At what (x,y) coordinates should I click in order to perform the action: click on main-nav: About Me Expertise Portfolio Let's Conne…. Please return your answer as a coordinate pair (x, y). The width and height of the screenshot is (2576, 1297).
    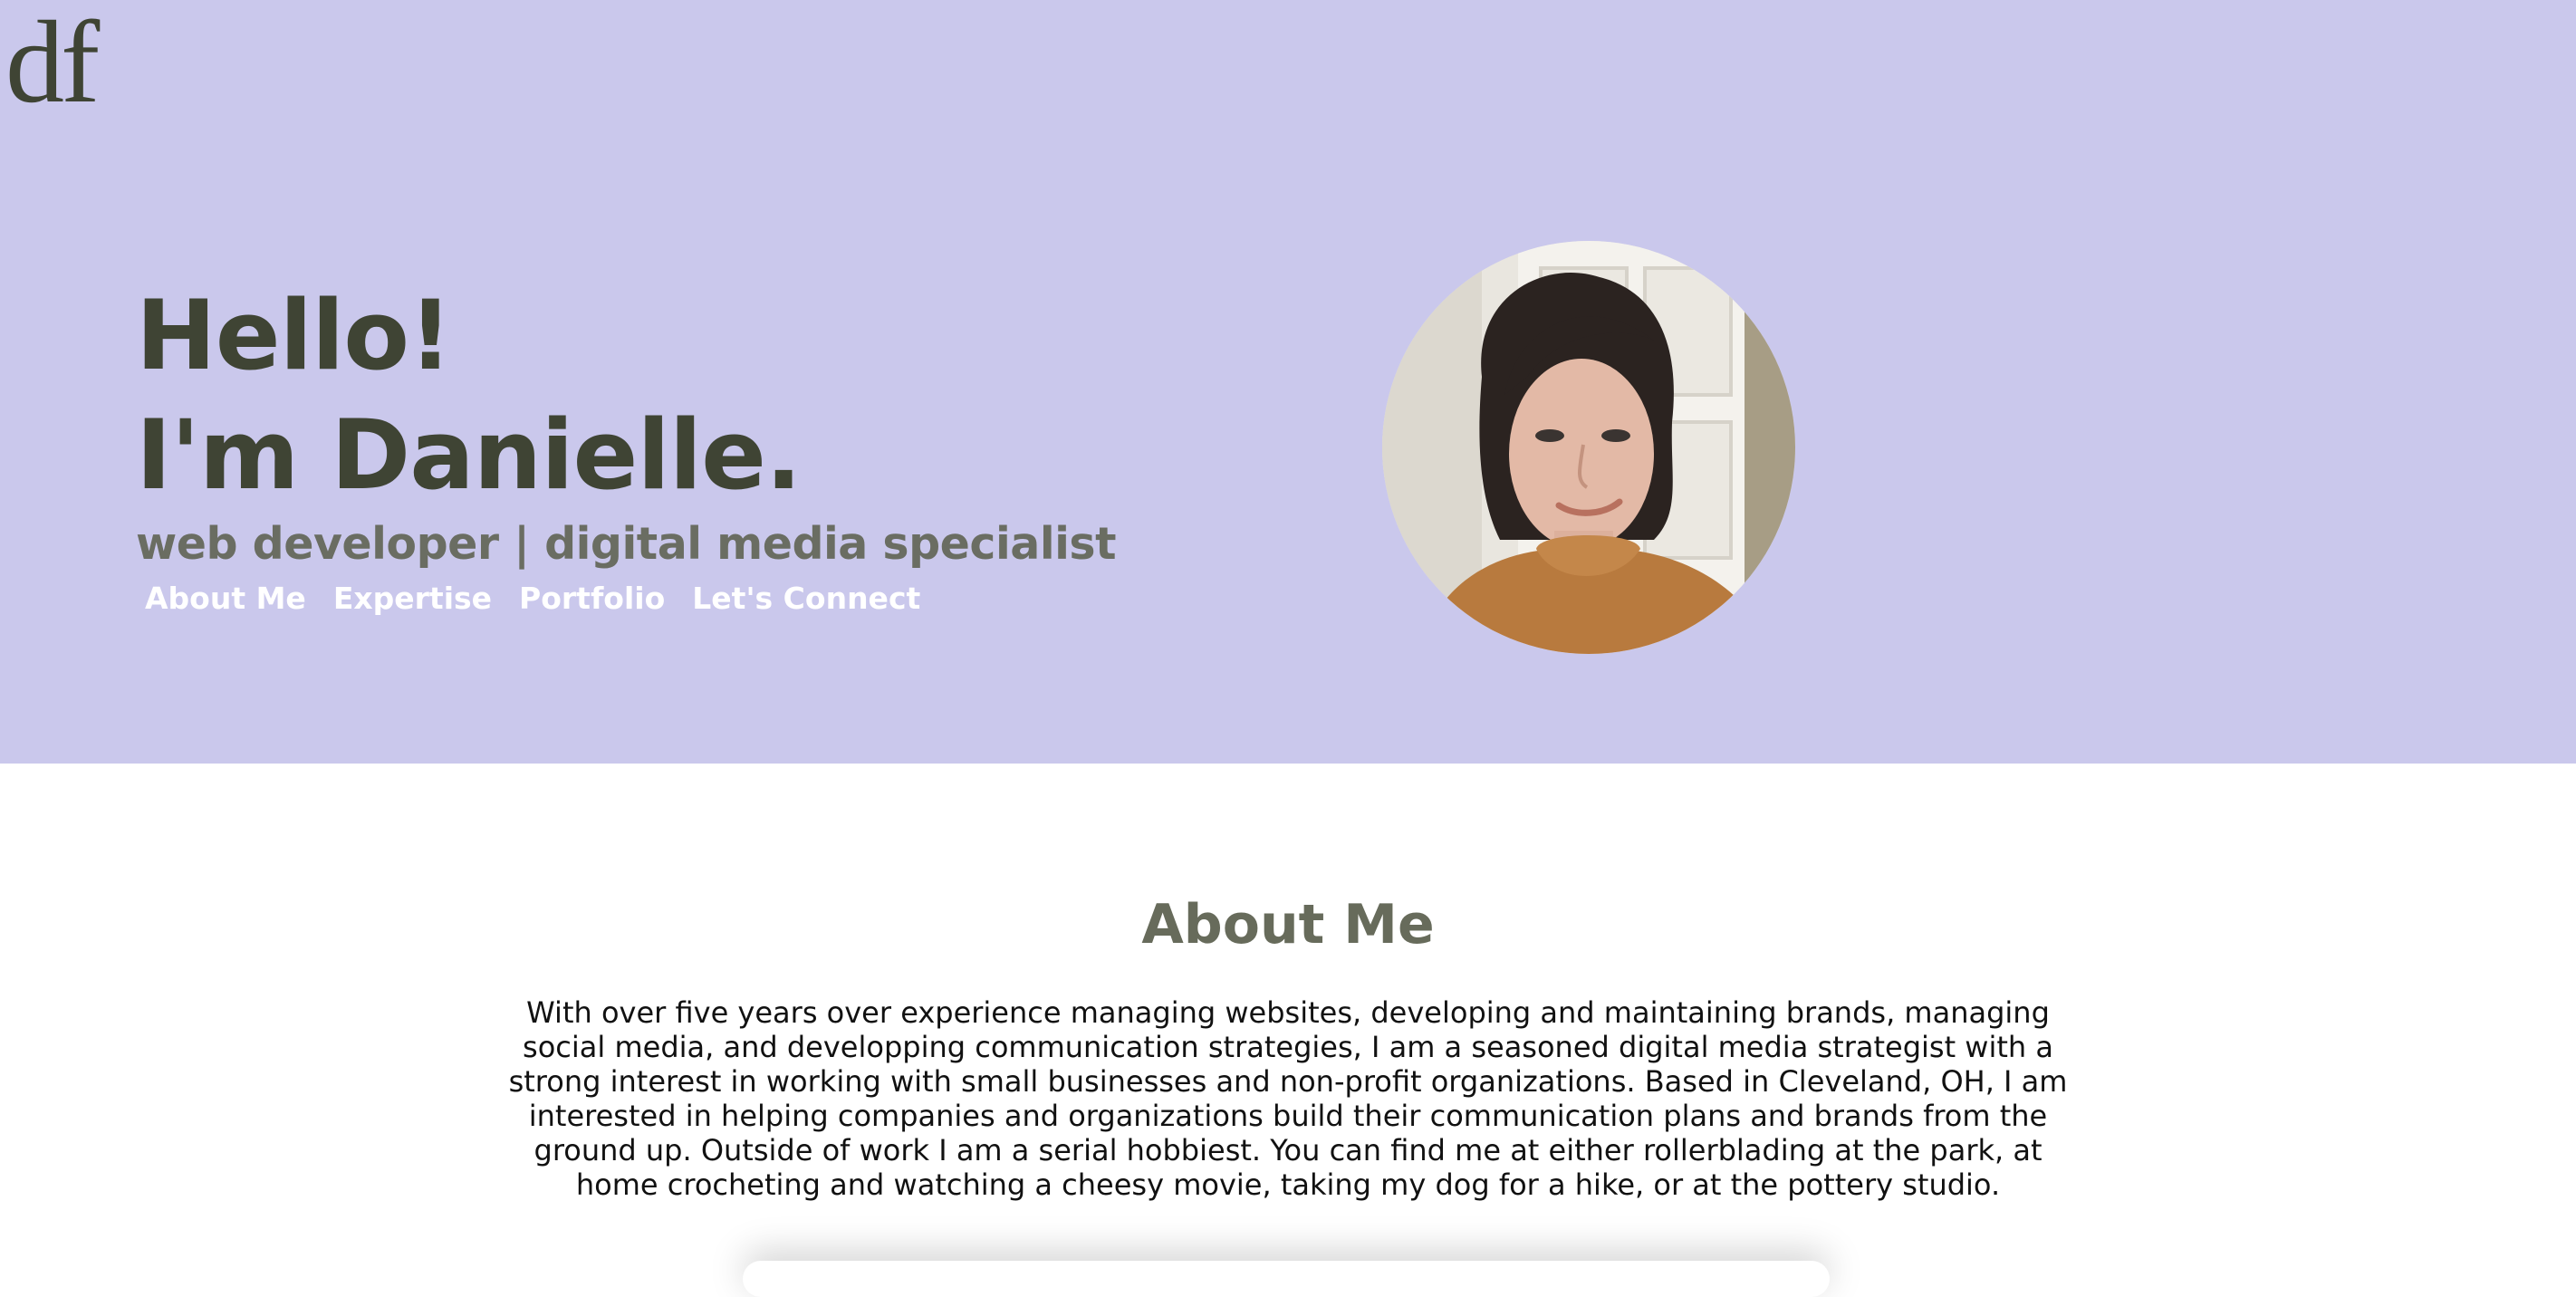
    Looking at the image, I should click on (532, 598).